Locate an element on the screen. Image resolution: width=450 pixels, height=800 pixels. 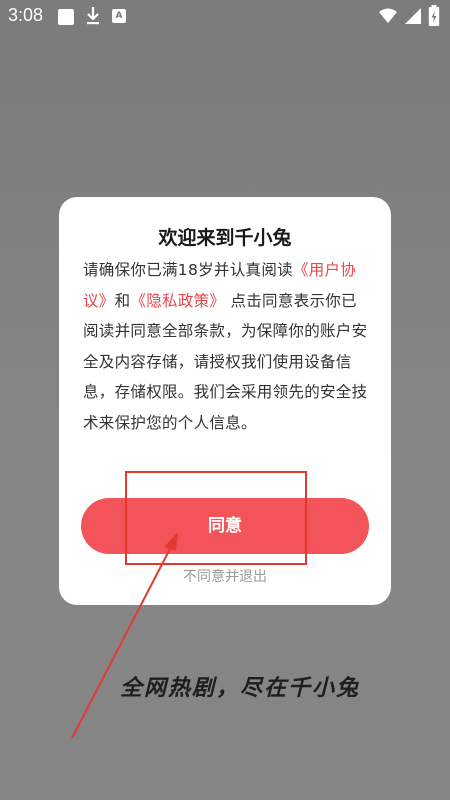
body-prefix: 请确保你已满18岁并认真阅读 is located at coordinates (188, 270).